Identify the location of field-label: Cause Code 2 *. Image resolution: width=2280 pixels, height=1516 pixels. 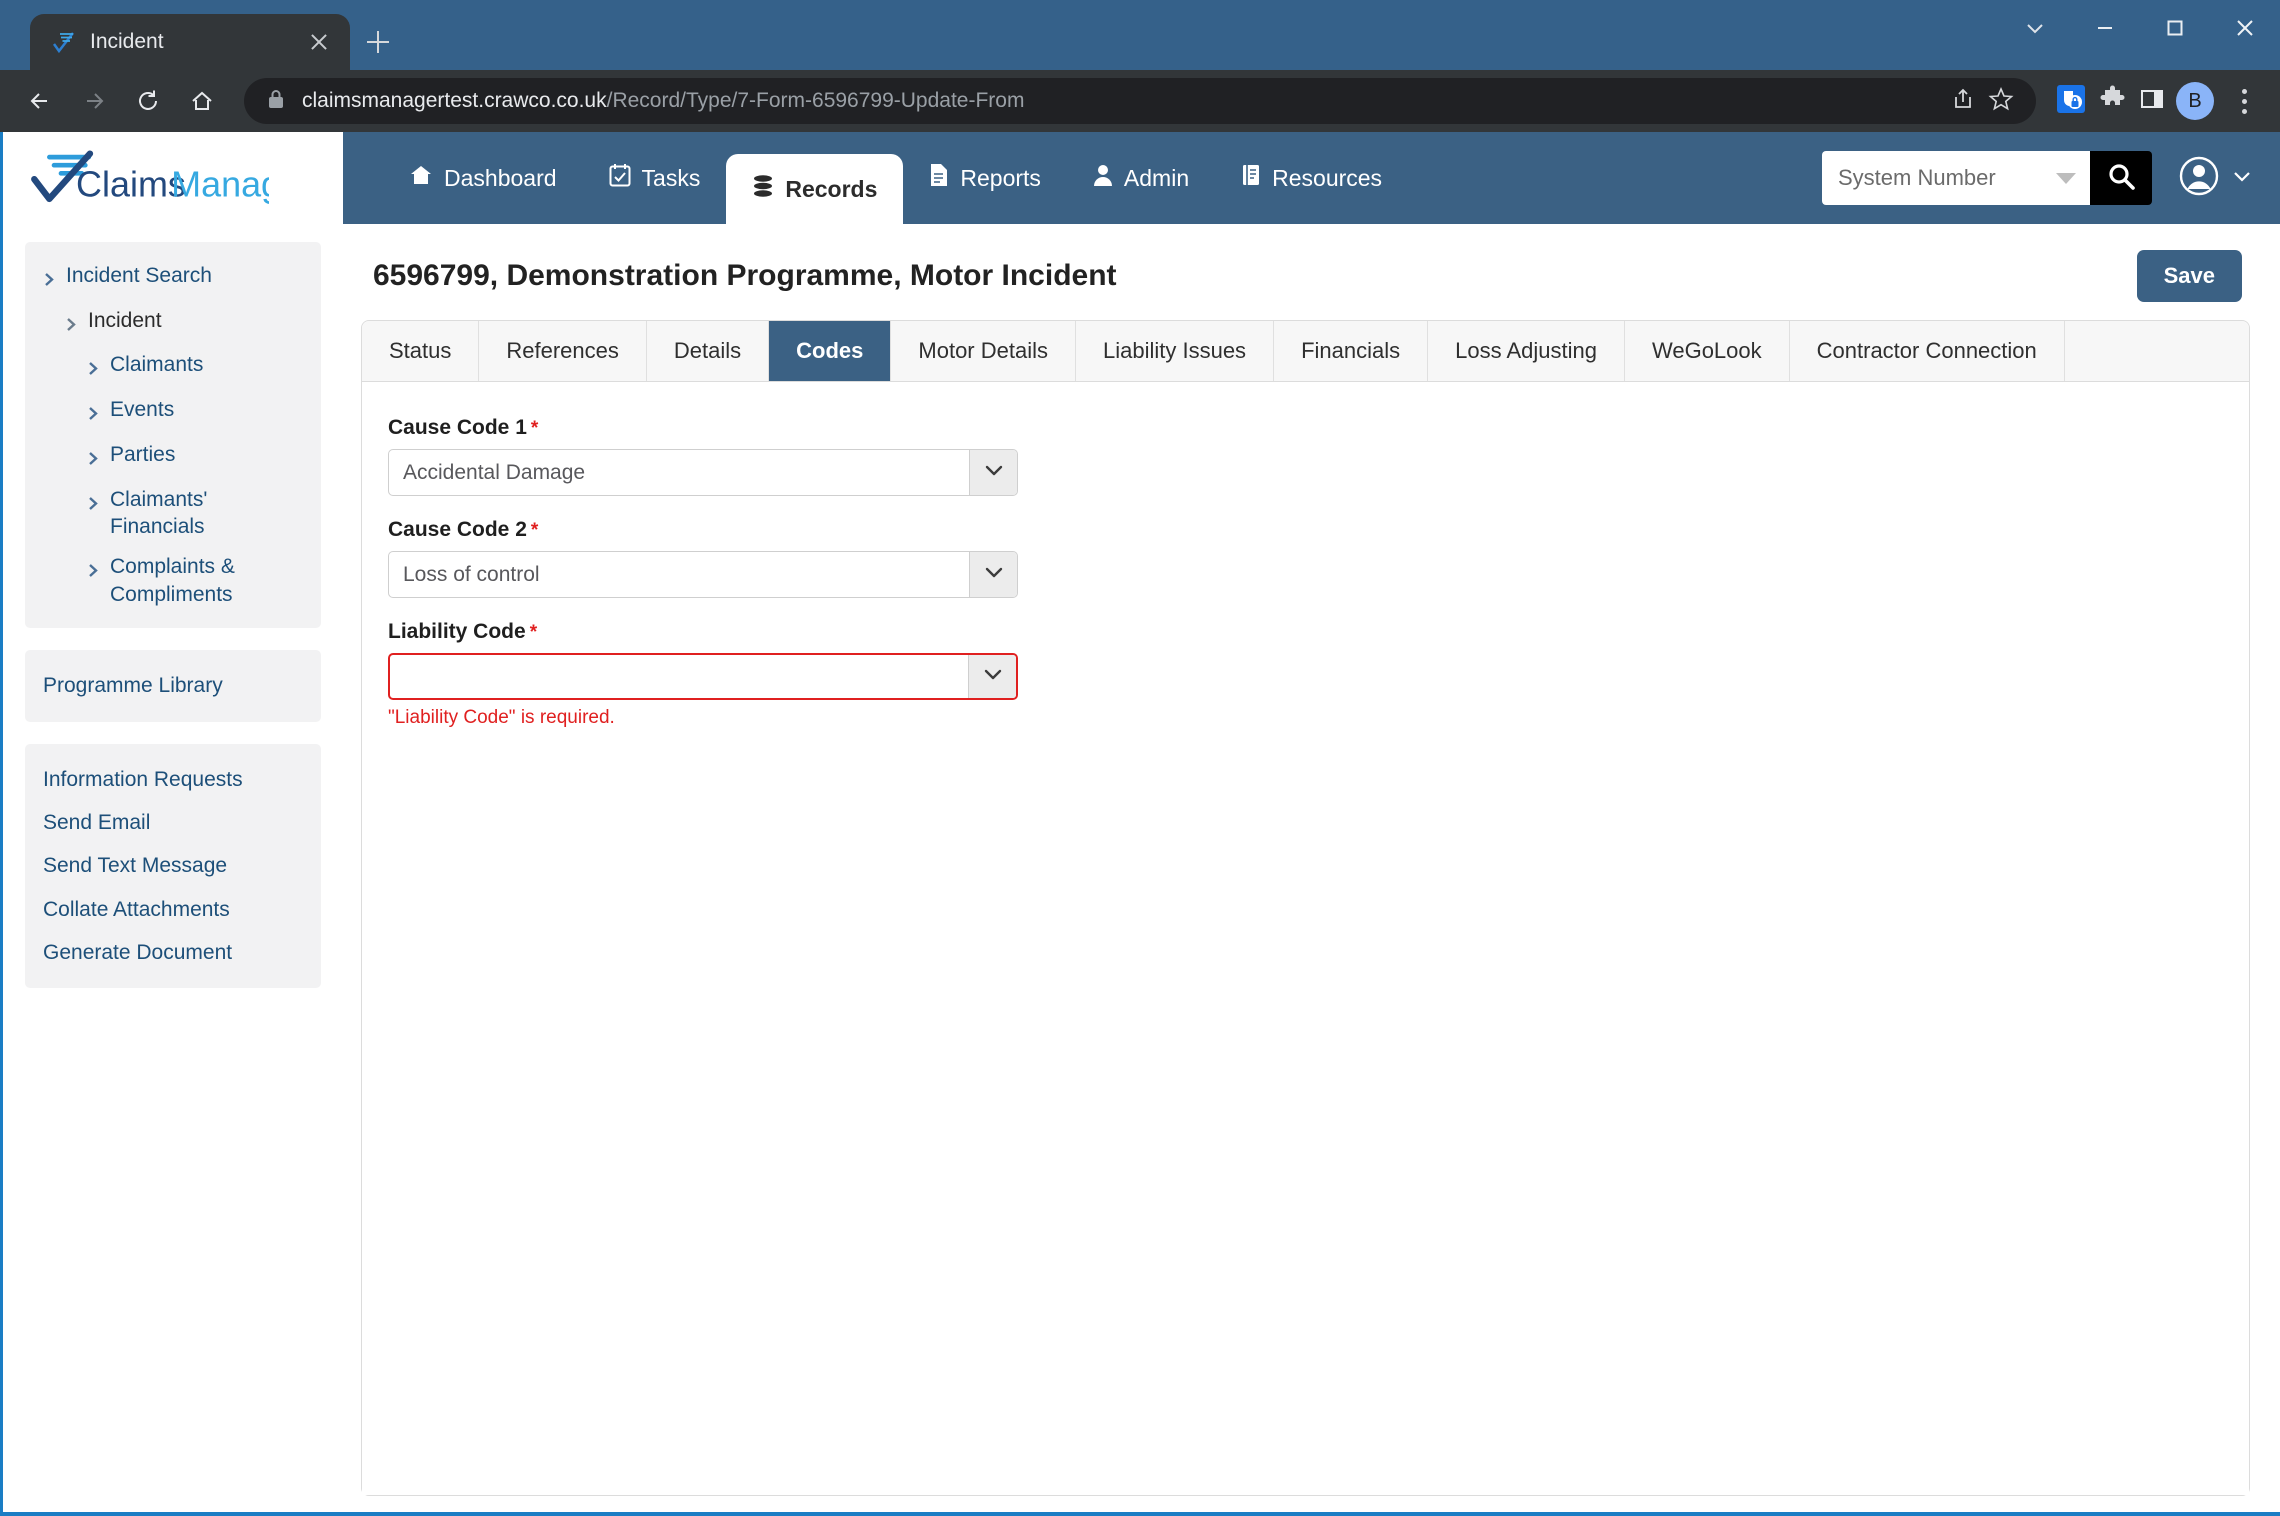
(703, 530).